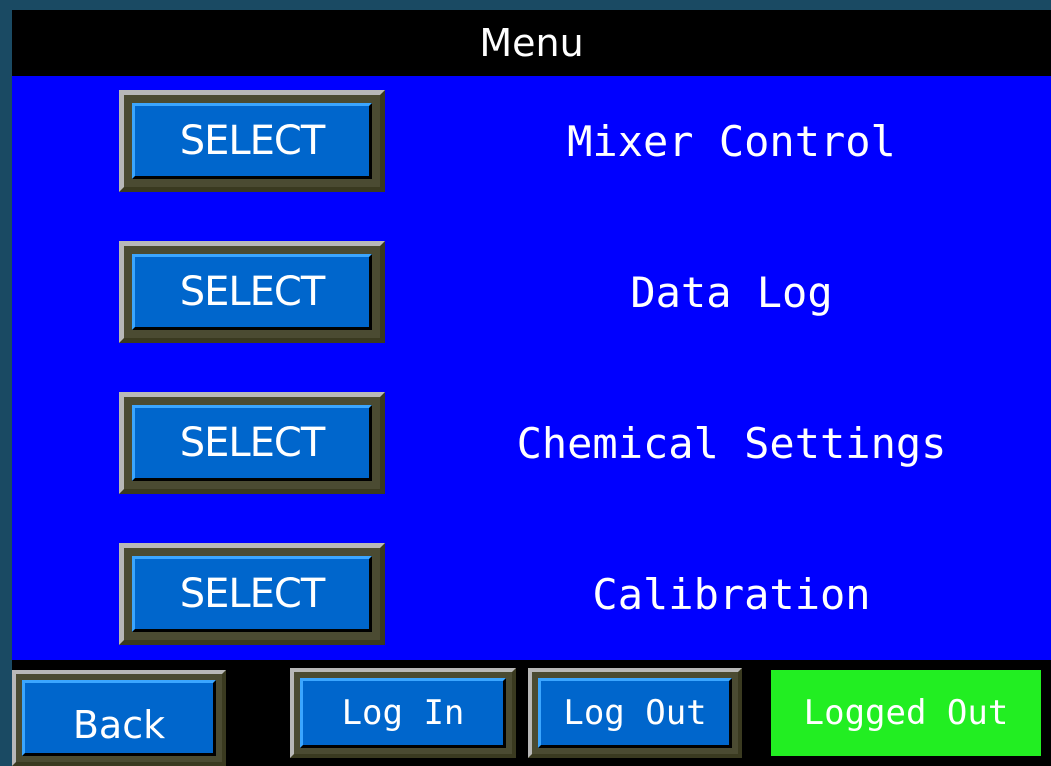 The height and width of the screenshot is (766, 1051). Describe the element at coordinates (531, 134) in the screenshot. I see `menu-row-mixer-control: SELECT Mixer Control` at that location.